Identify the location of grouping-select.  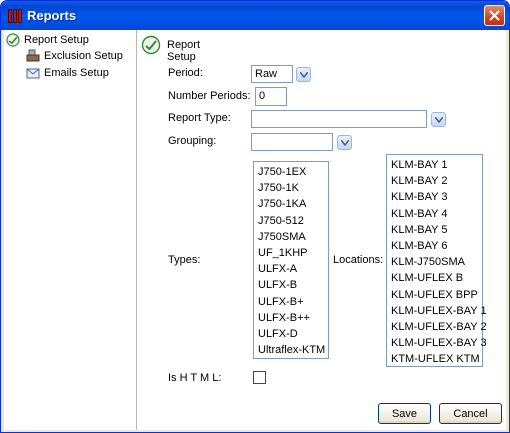
(292, 142).